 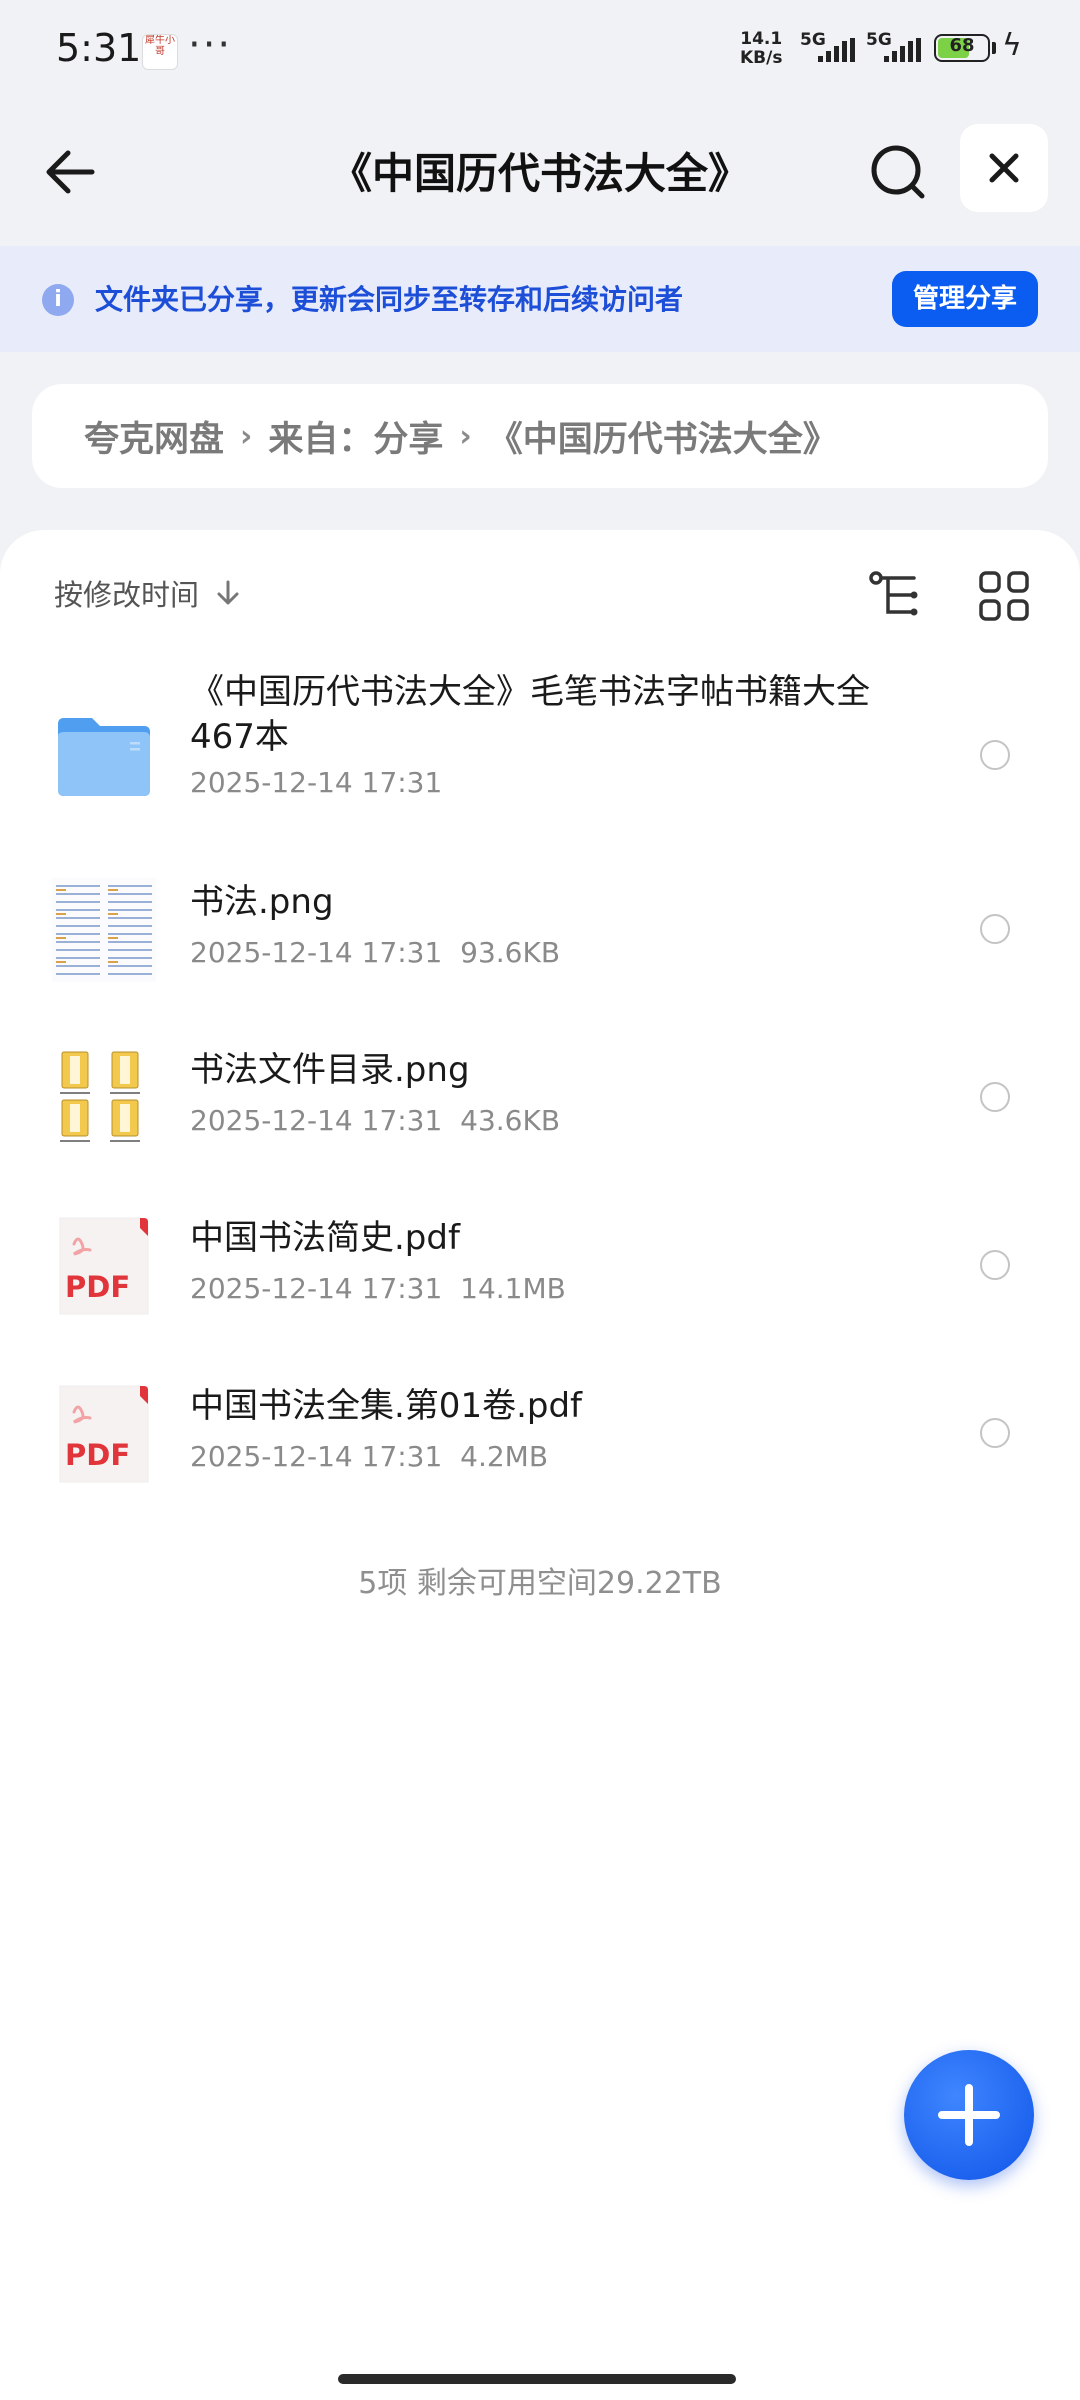 I want to click on search-icon, so click(x=898, y=172).